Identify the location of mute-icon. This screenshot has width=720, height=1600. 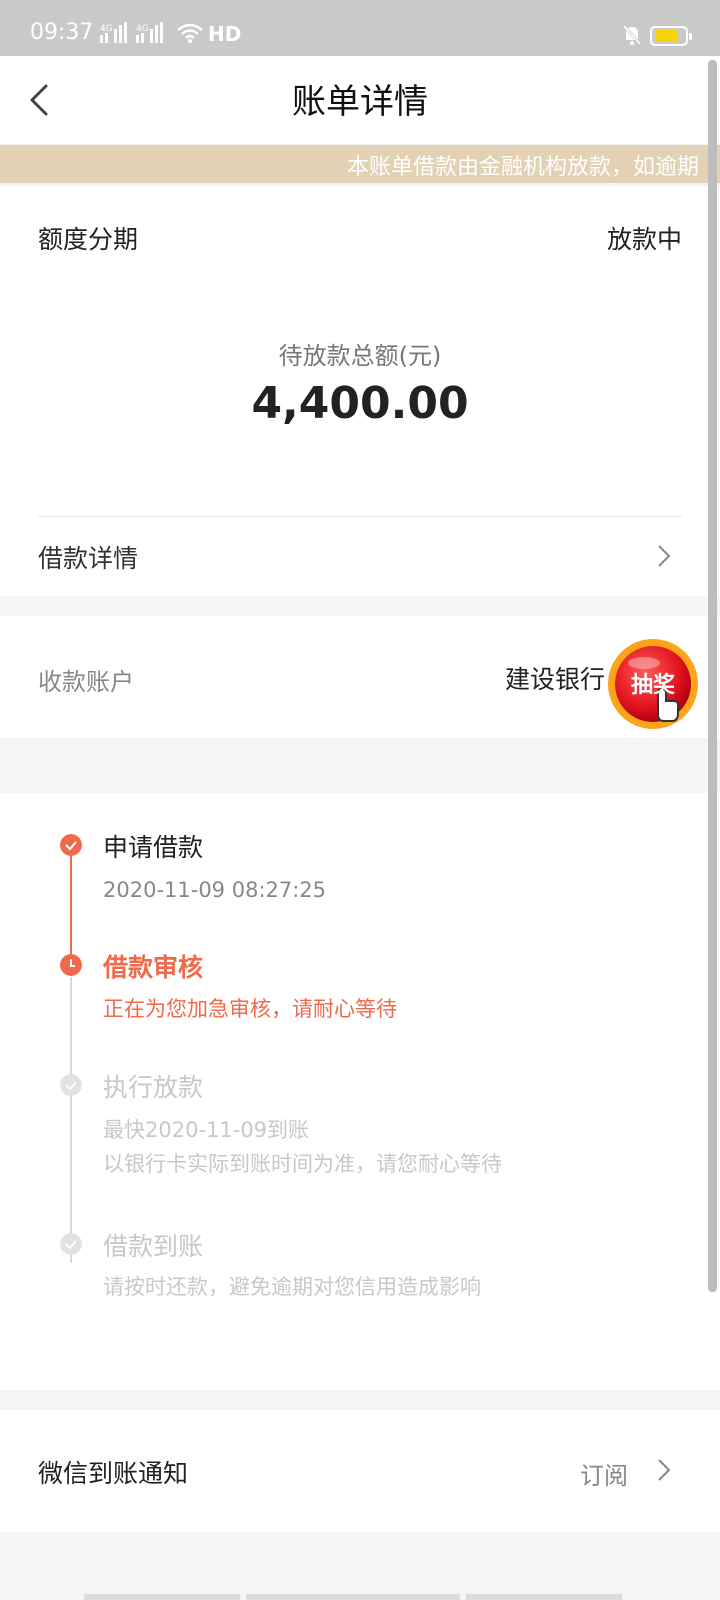
(632, 35).